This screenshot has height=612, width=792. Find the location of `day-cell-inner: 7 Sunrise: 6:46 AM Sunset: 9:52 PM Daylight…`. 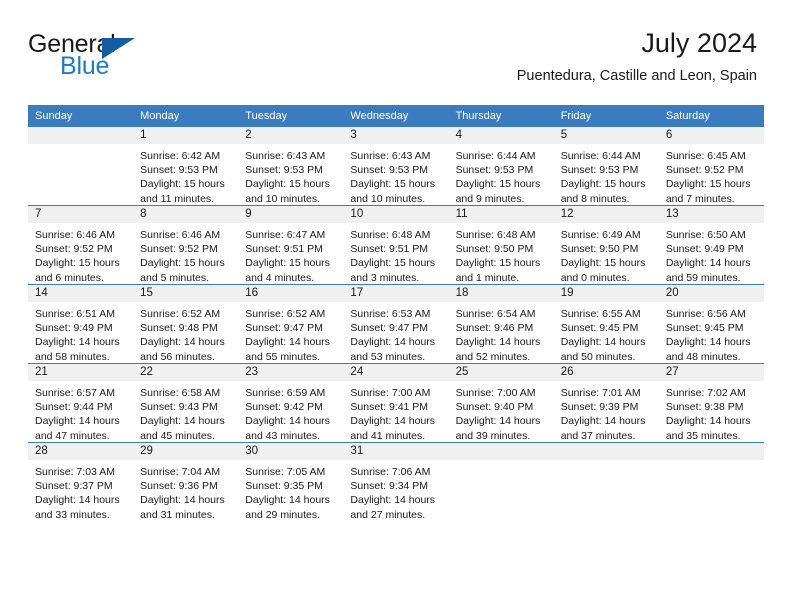

day-cell-inner: 7 Sunrise: 6:46 AM Sunset: 9:52 PM Daylight… is located at coordinates (81, 245).